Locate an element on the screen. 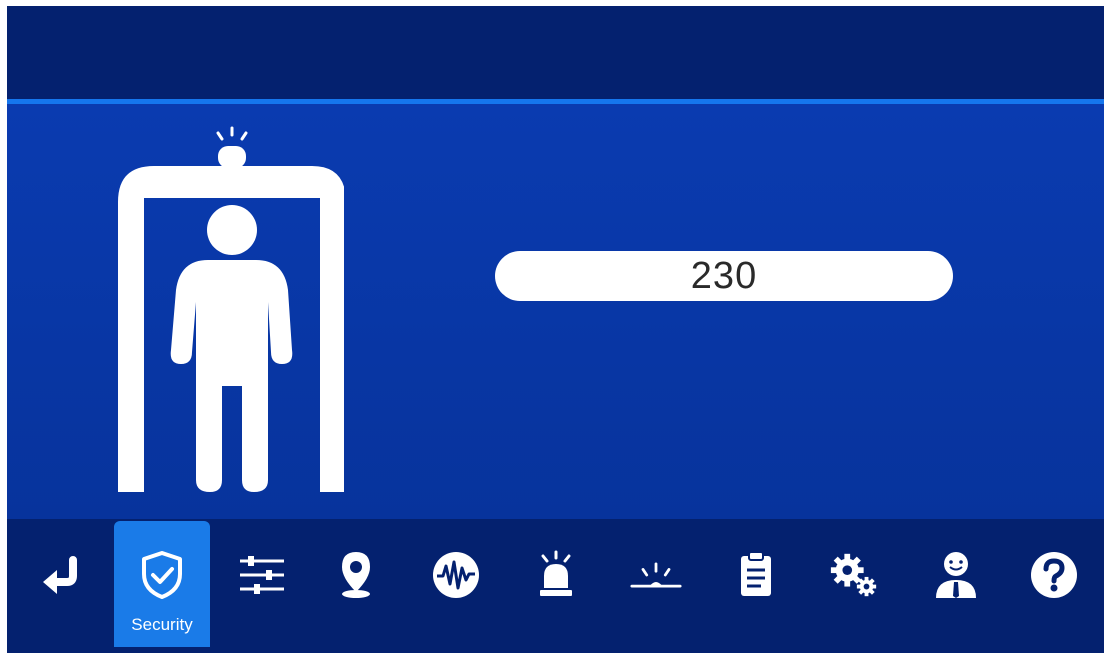 Image resolution: width=1109 pixels, height=653 pixels. nav-system-settings is located at coordinates (854, 584).